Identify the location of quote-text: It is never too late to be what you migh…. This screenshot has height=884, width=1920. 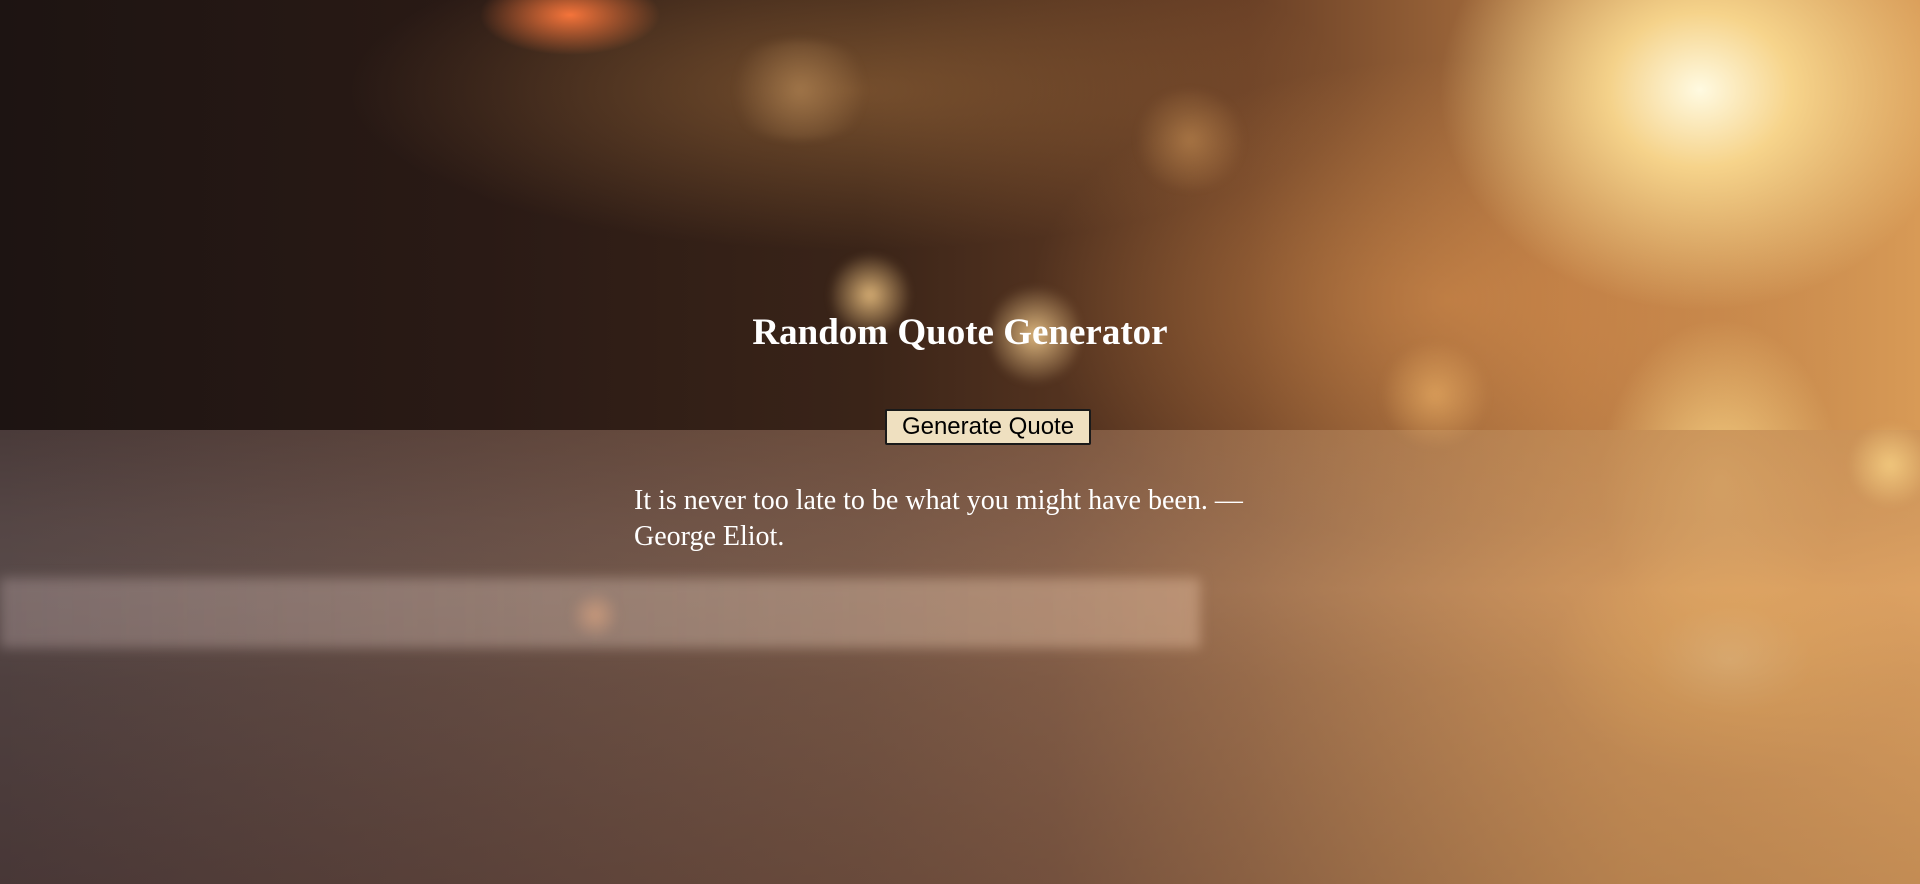
(938, 518).